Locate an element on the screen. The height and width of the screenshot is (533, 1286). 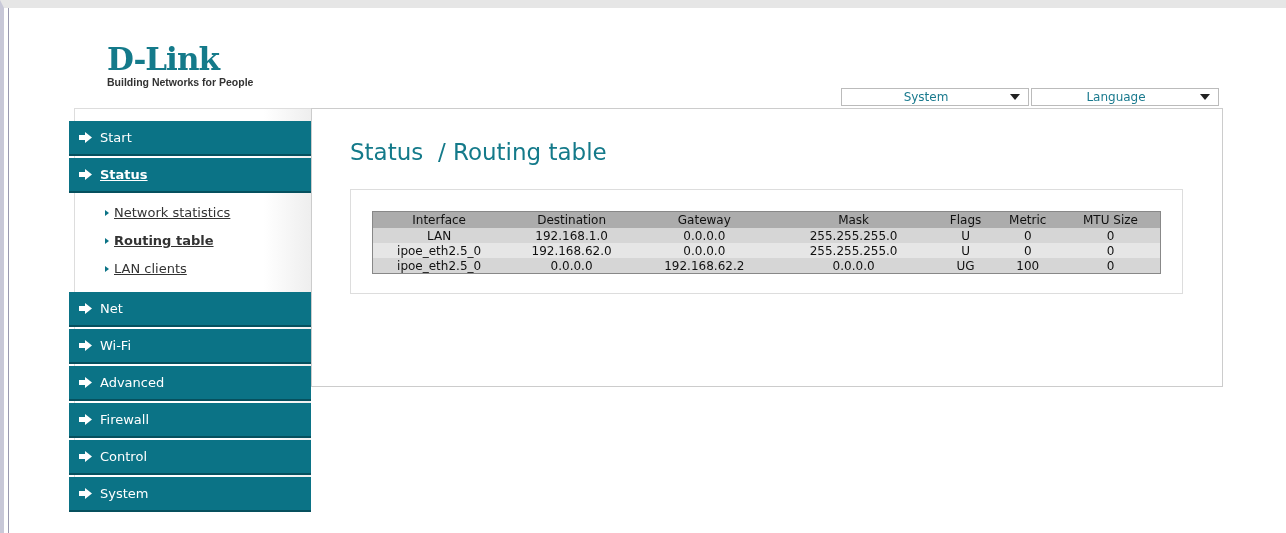
column-header: Mask is located at coordinates (853, 219).